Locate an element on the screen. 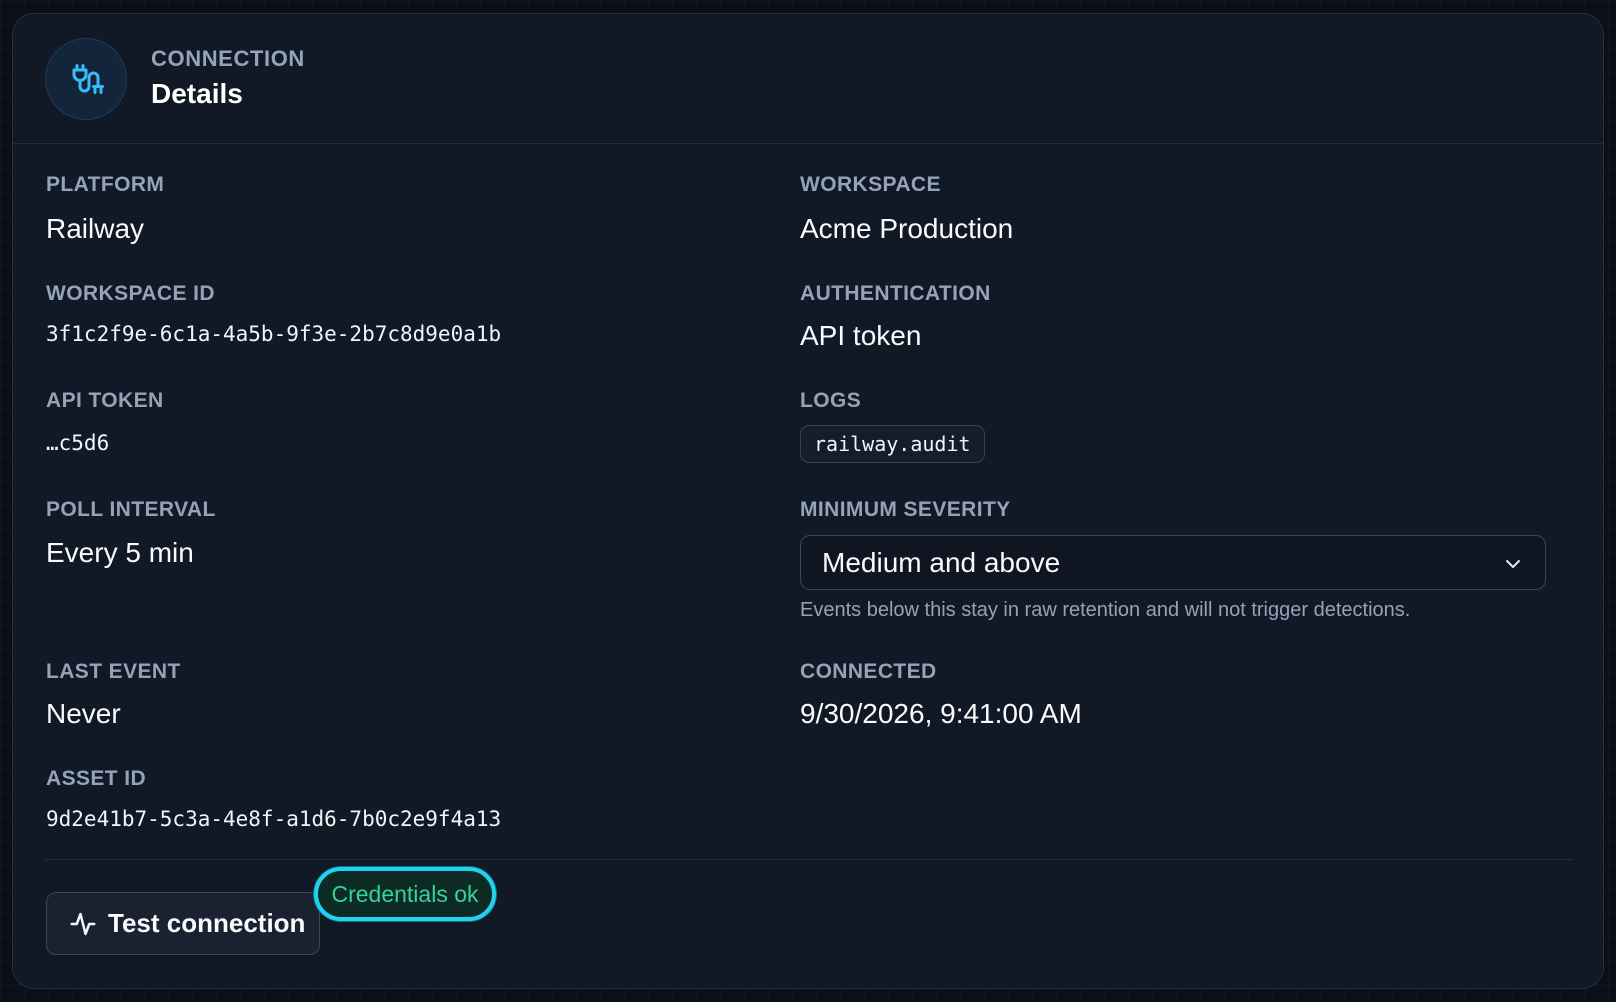 This screenshot has width=1616, height=1002. asset-id-value: 9d2e41b7-5c3a-4e8f-a1d6-7b0c2e9f4a13 is located at coordinates (274, 819).